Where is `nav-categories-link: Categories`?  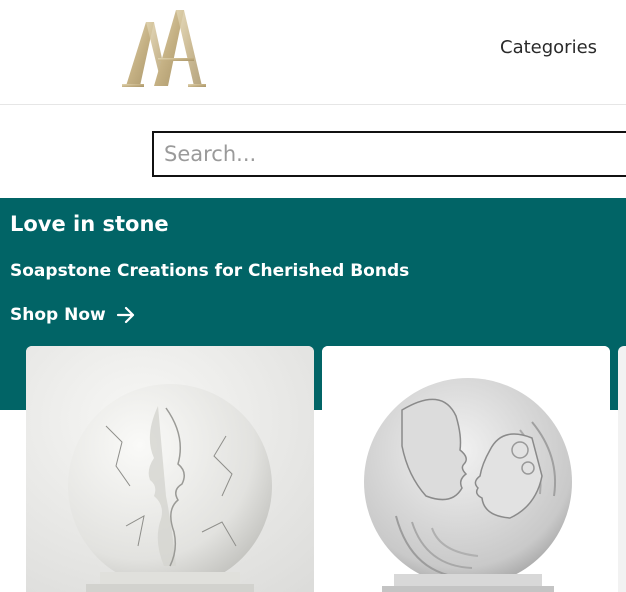 nav-categories-link: Categories is located at coordinates (548, 47).